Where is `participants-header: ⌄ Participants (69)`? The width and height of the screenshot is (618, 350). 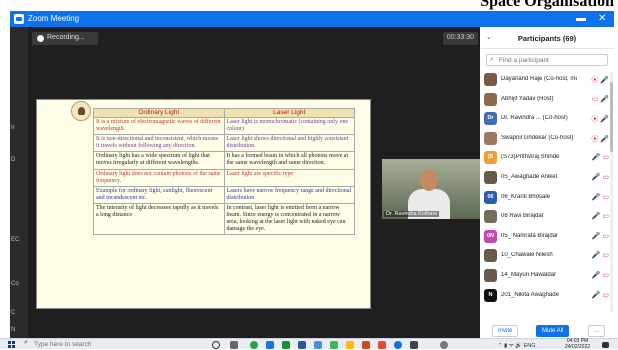 participants-header: ⌄ Participants (69) is located at coordinates (547, 38).